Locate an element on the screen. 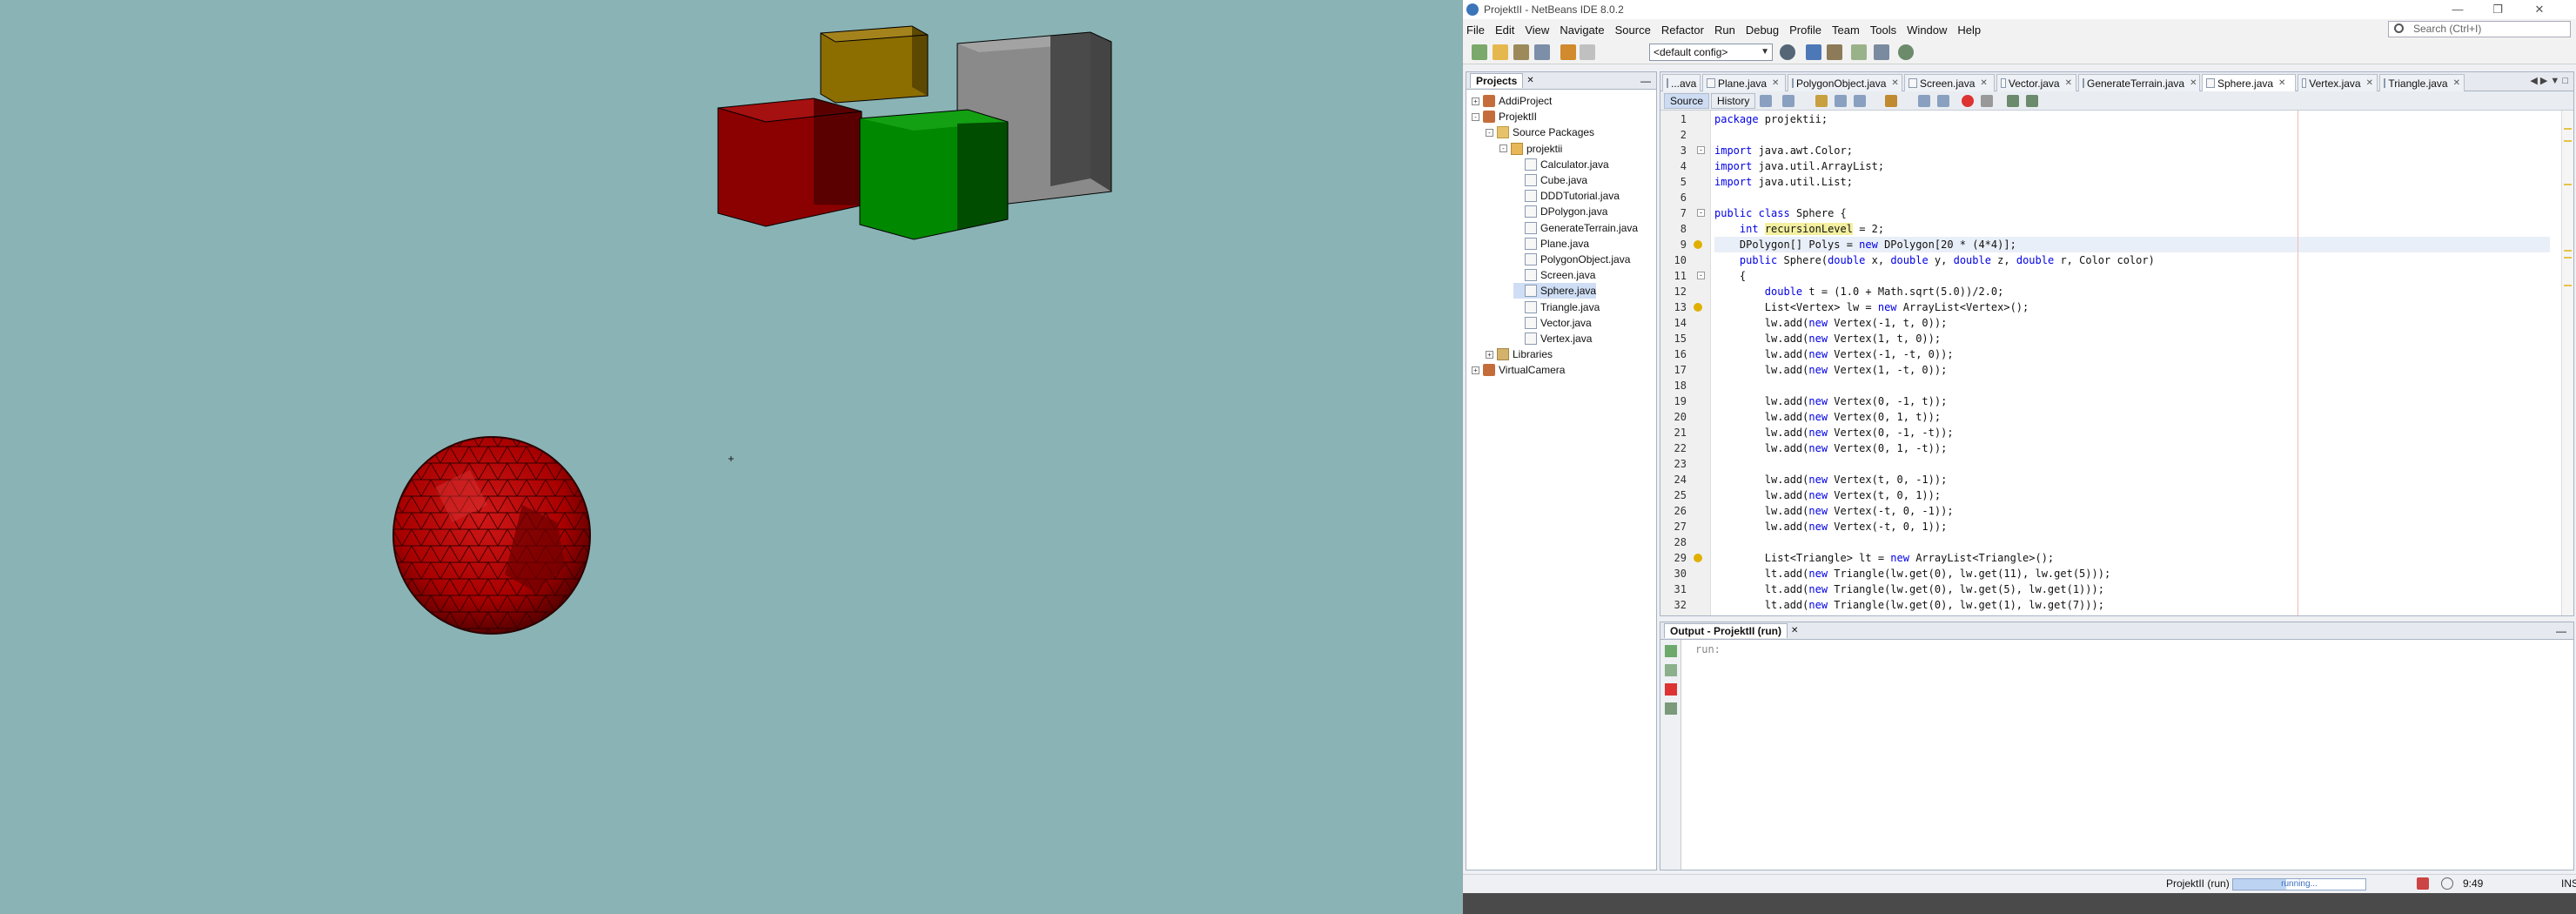 The height and width of the screenshot is (914, 2576). tree-item: - ProjektII is located at coordinates (1504, 116).